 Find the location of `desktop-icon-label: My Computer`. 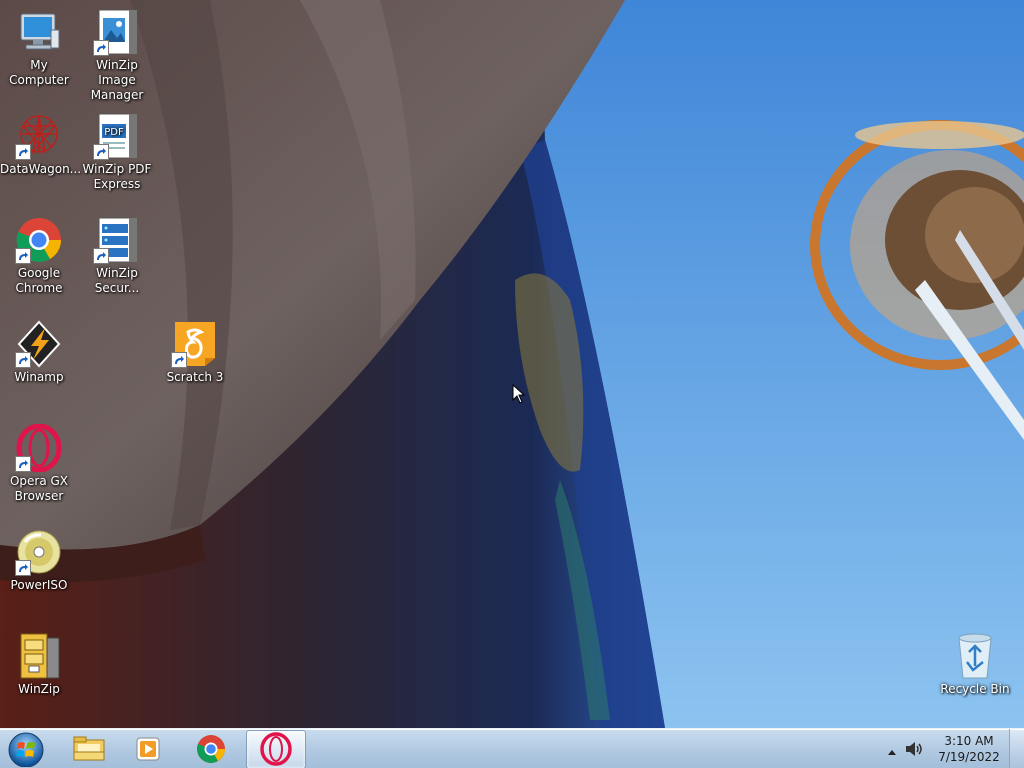

desktop-icon-label: My Computer is located at coordinates (39, 72).